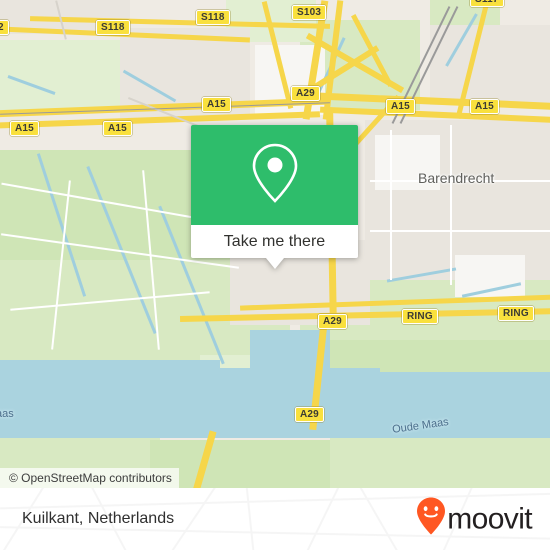 The width and height of the screenshot is (550, 550). I want to click on footer-bar: Kuilkant, Netherlands moovit, so click(275, 519).